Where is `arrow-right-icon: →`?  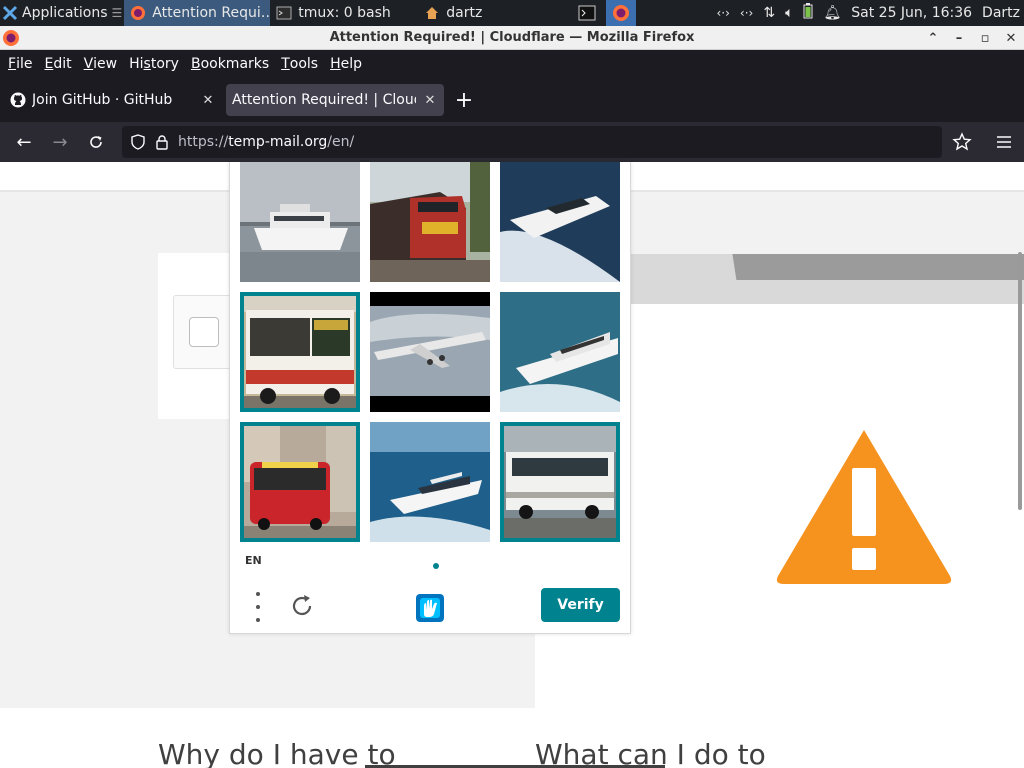
arrow-right-icon: → is located at coordinates (60, 142).